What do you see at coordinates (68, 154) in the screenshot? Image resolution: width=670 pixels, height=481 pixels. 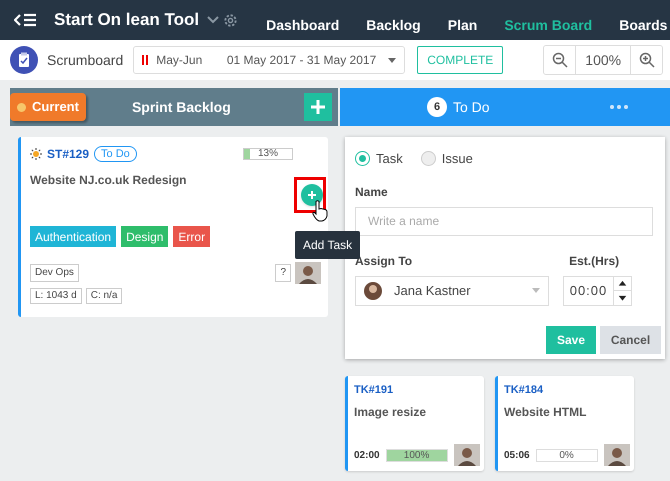 I see `story-id: ST#129` at bounding box center [68, 154].